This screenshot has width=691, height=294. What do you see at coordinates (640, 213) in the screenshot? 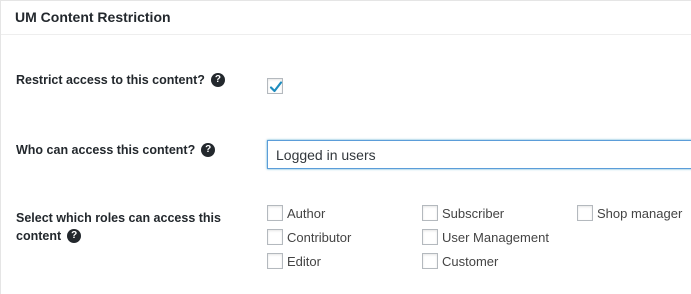
I see `role-label: Shop manager` at bounding box center [640, 213].